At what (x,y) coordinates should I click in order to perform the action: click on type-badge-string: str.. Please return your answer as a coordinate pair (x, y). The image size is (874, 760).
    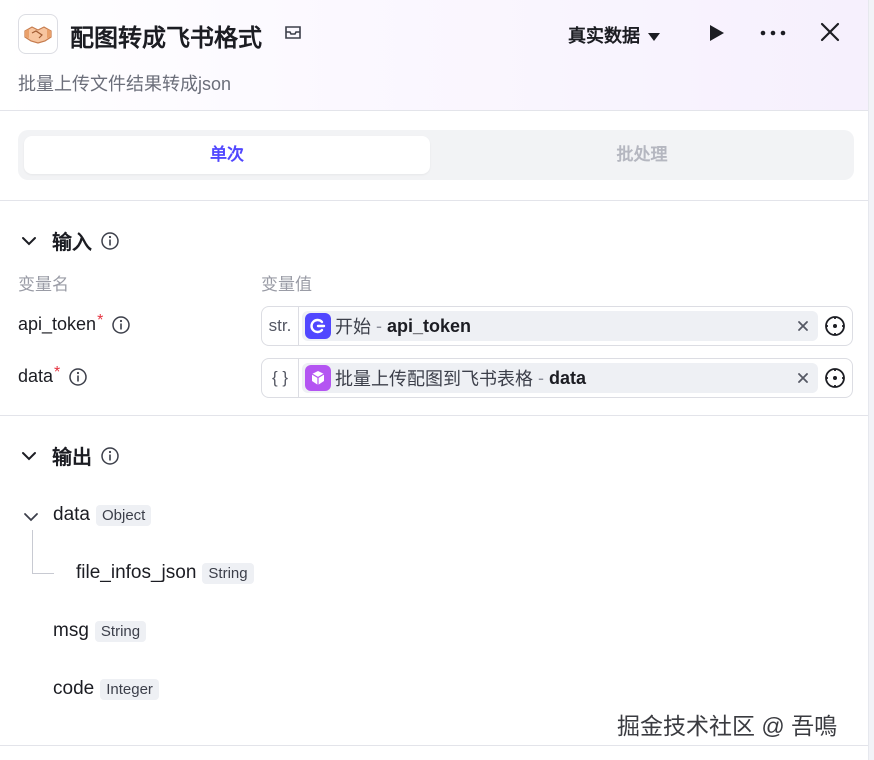
    Looking at the image, I should click on (280, 326).